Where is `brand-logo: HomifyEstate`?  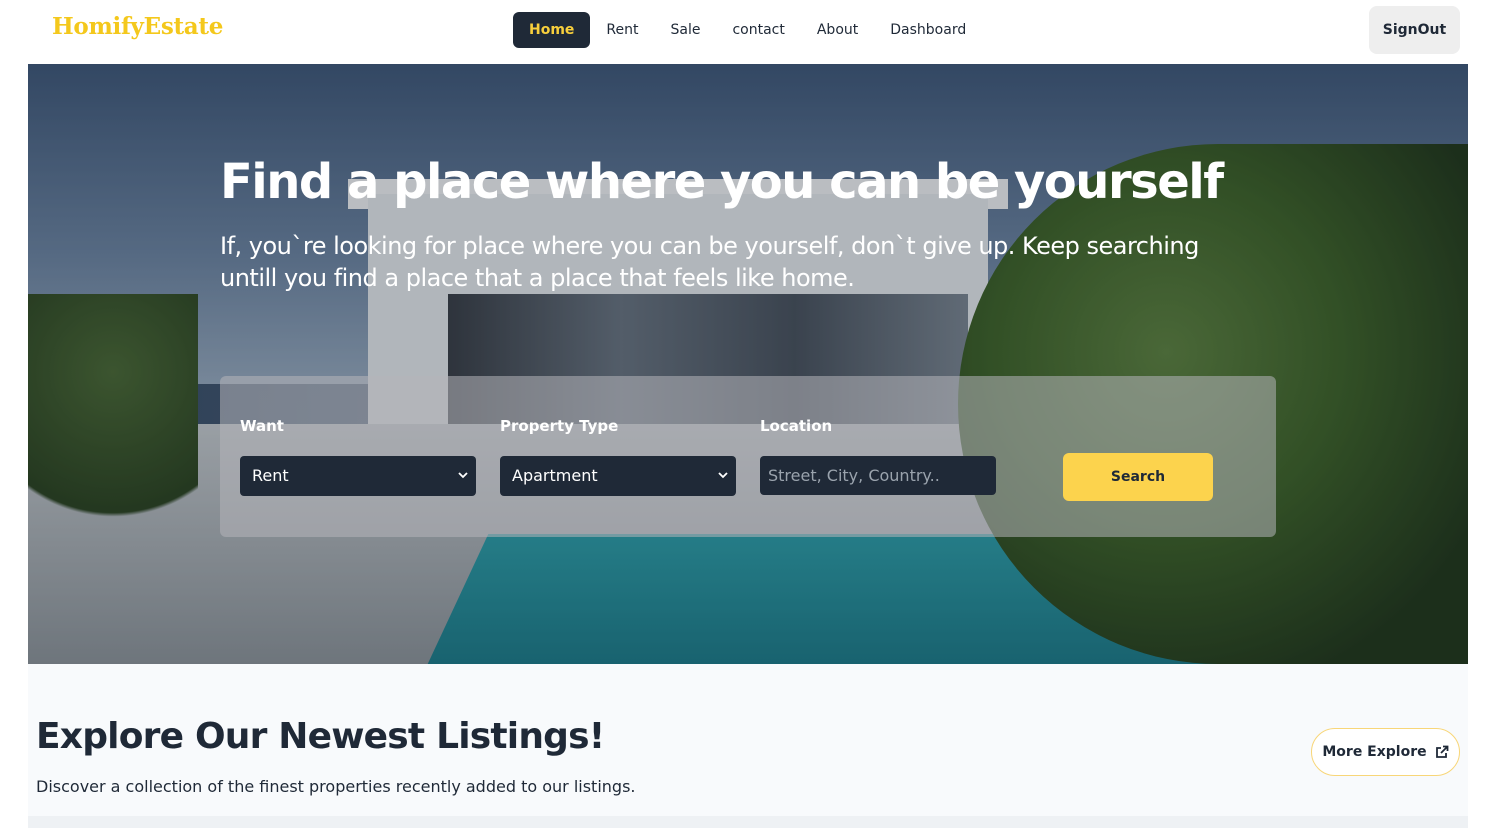 brand-logo: HomifyEstate is located at coordinates (137, 26).